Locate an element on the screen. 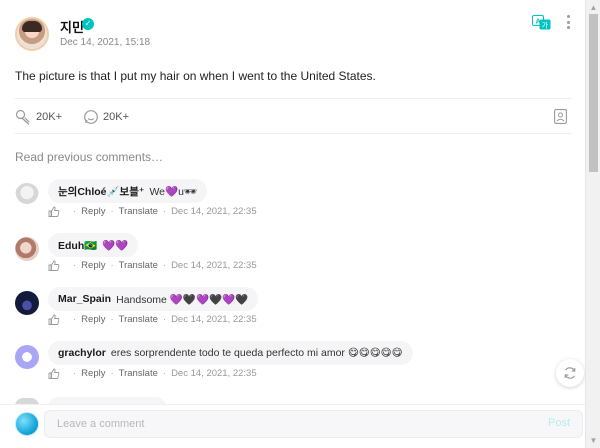 The height and width of the screenshot is (448, 600). bookmark-icon is located at coordinates (560, 116).